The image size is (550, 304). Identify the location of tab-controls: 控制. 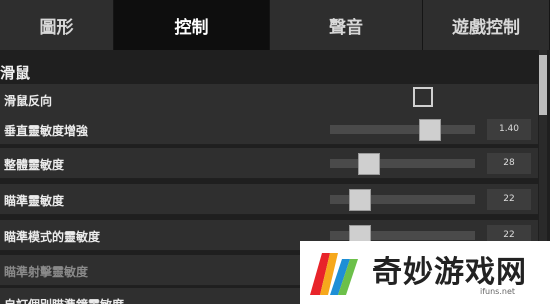
(192, 25).